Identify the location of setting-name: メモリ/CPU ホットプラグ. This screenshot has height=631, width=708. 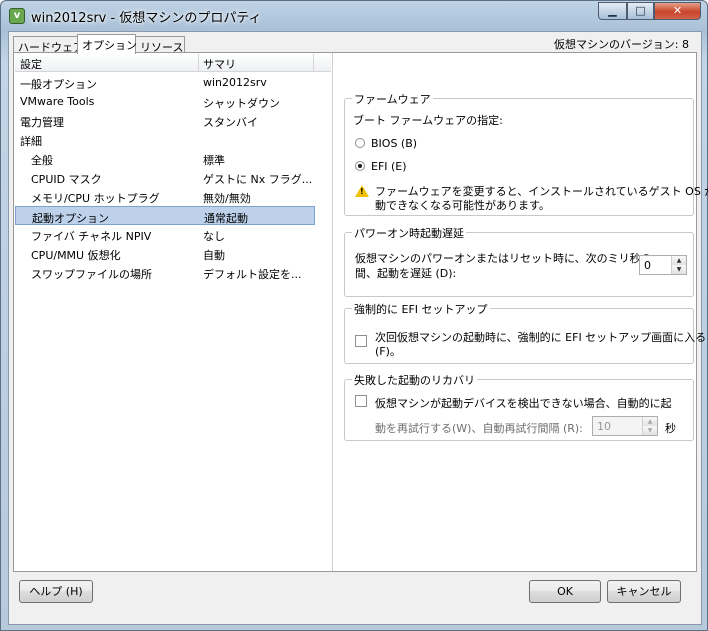
(95, 198).